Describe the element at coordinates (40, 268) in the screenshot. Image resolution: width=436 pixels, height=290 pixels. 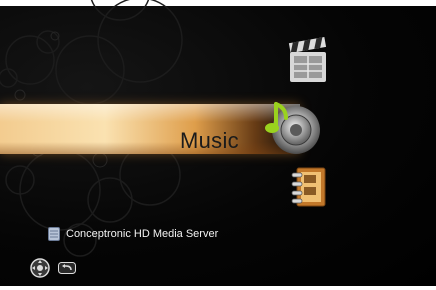
I see `dpad-icon` at that location.